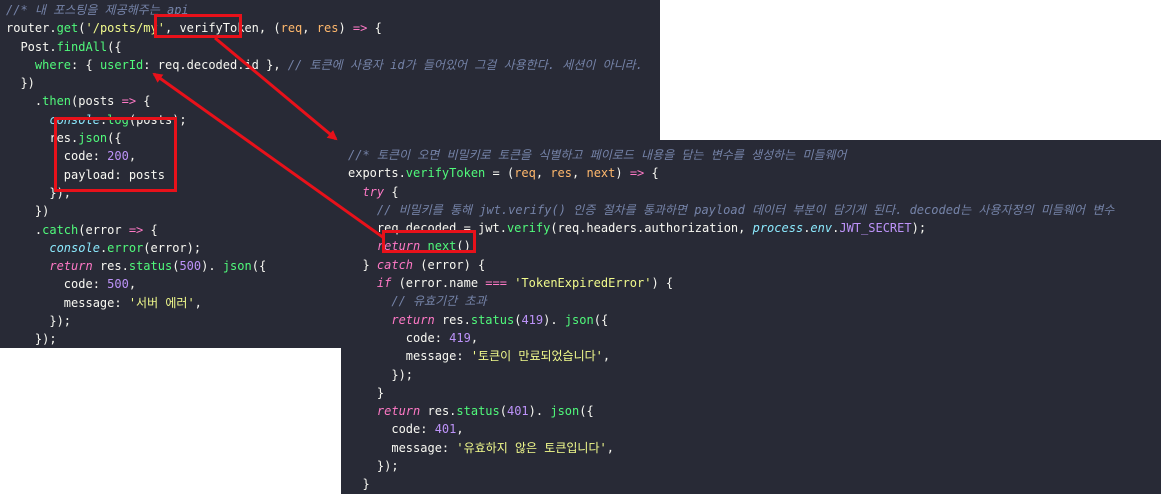 The height and width of the screenshot is (494, 1161). Describe the element at coordinates (731, 429) in the screenshot. I see `code-line: code: 401,` at that location.